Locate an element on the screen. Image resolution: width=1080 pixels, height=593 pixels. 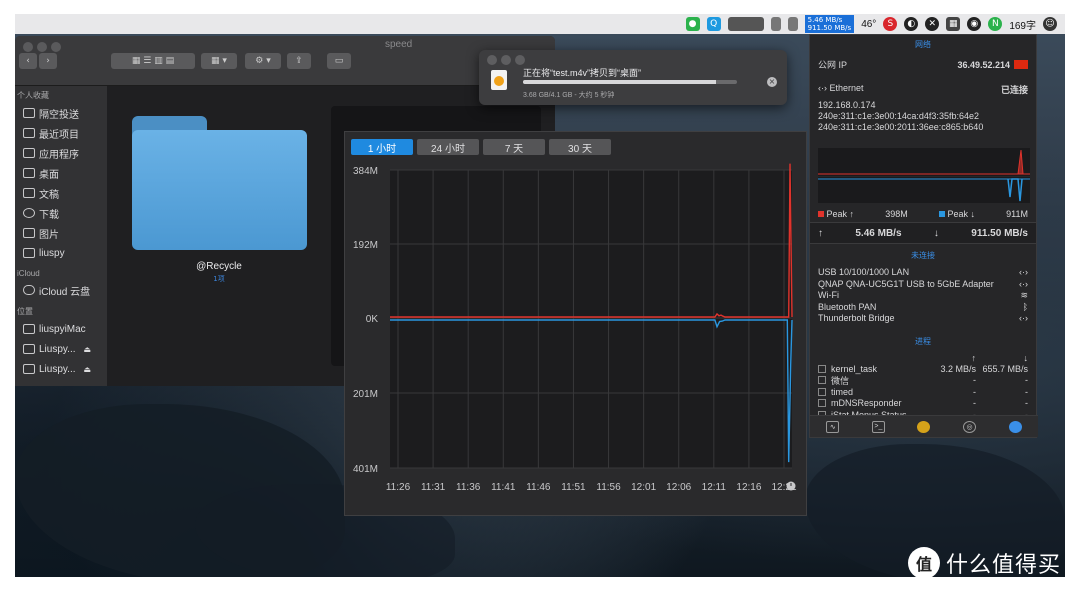
disk-icon is located at coordinates (792, 24).